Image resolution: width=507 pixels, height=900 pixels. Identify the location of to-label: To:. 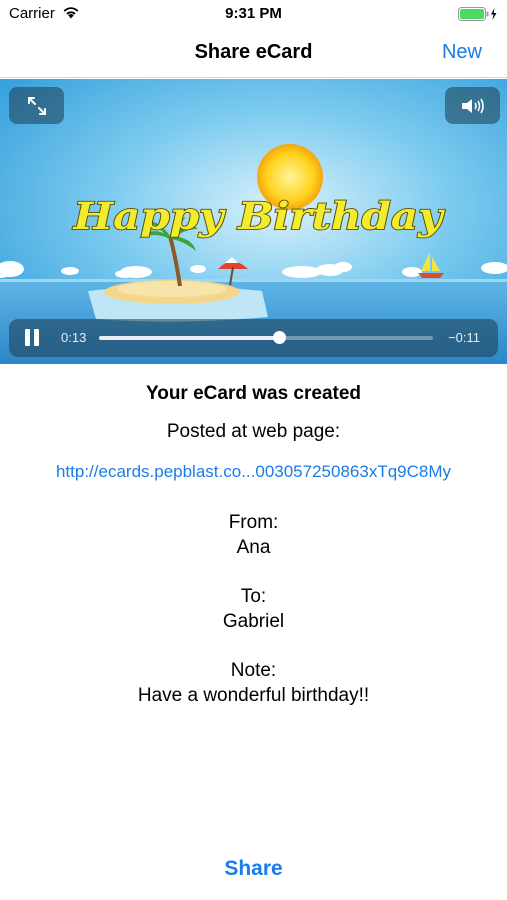
(253, 596).